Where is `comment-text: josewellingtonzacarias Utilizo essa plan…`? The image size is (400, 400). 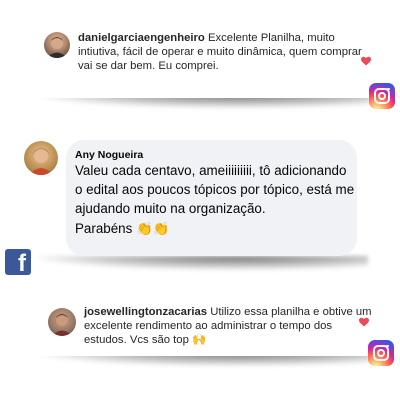
comment-text: josewellingtonzacarias Utilizo essa plan… is located at coordinates (229, 326).